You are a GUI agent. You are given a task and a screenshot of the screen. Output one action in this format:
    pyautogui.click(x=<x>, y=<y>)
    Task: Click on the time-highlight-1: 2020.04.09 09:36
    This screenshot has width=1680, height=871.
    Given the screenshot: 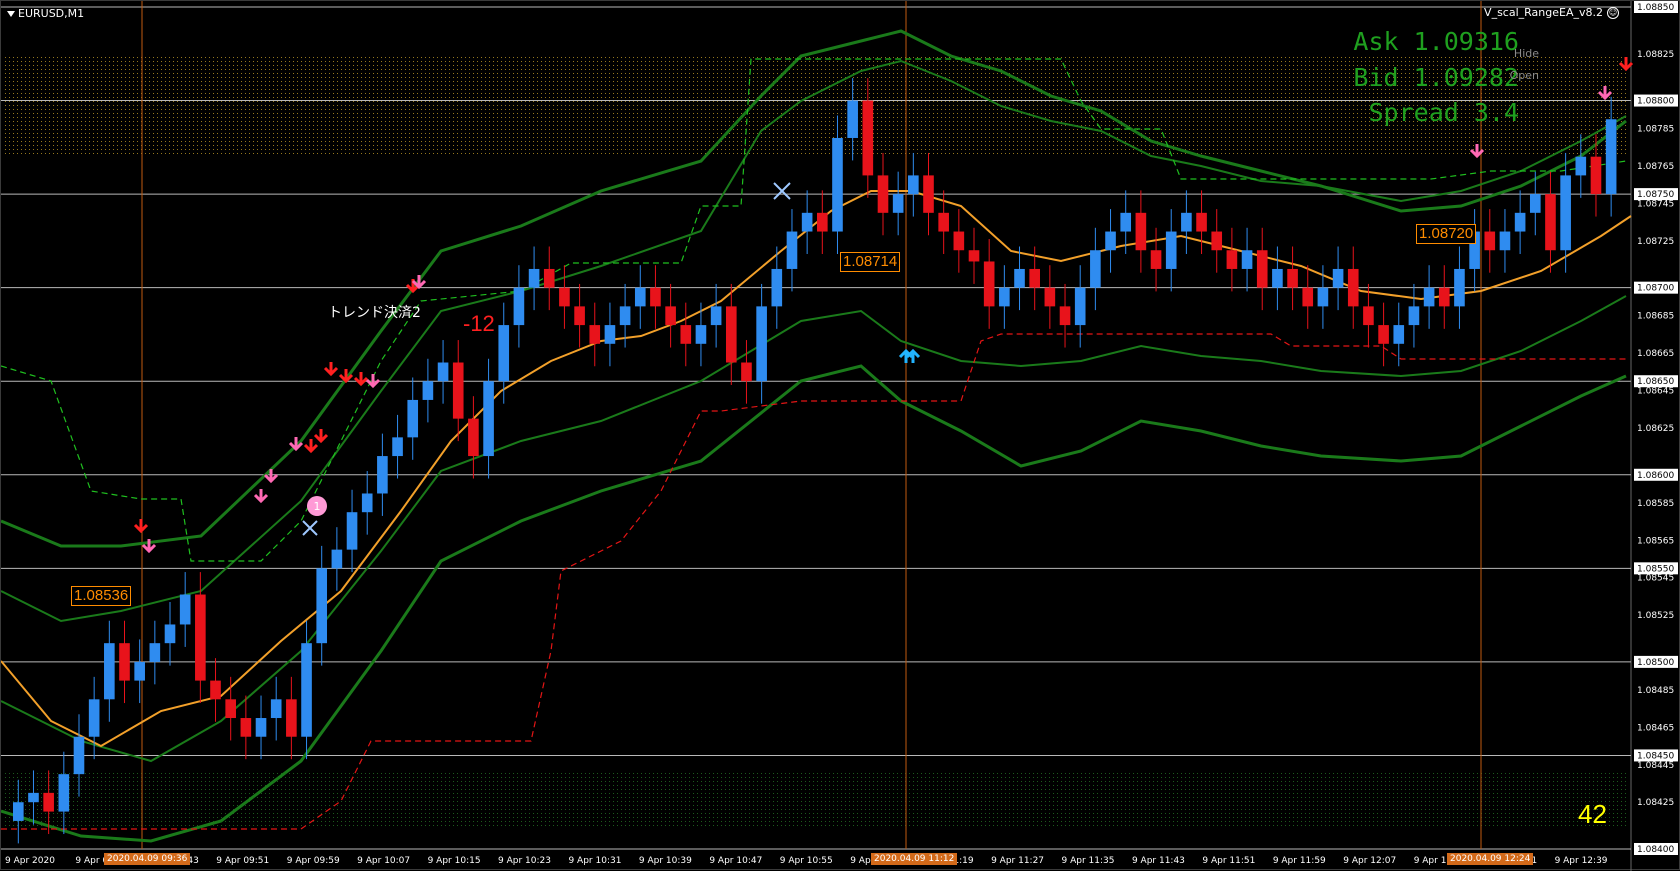 What is the action you would take?
    pyautogui.click(x=147, y=859)
    